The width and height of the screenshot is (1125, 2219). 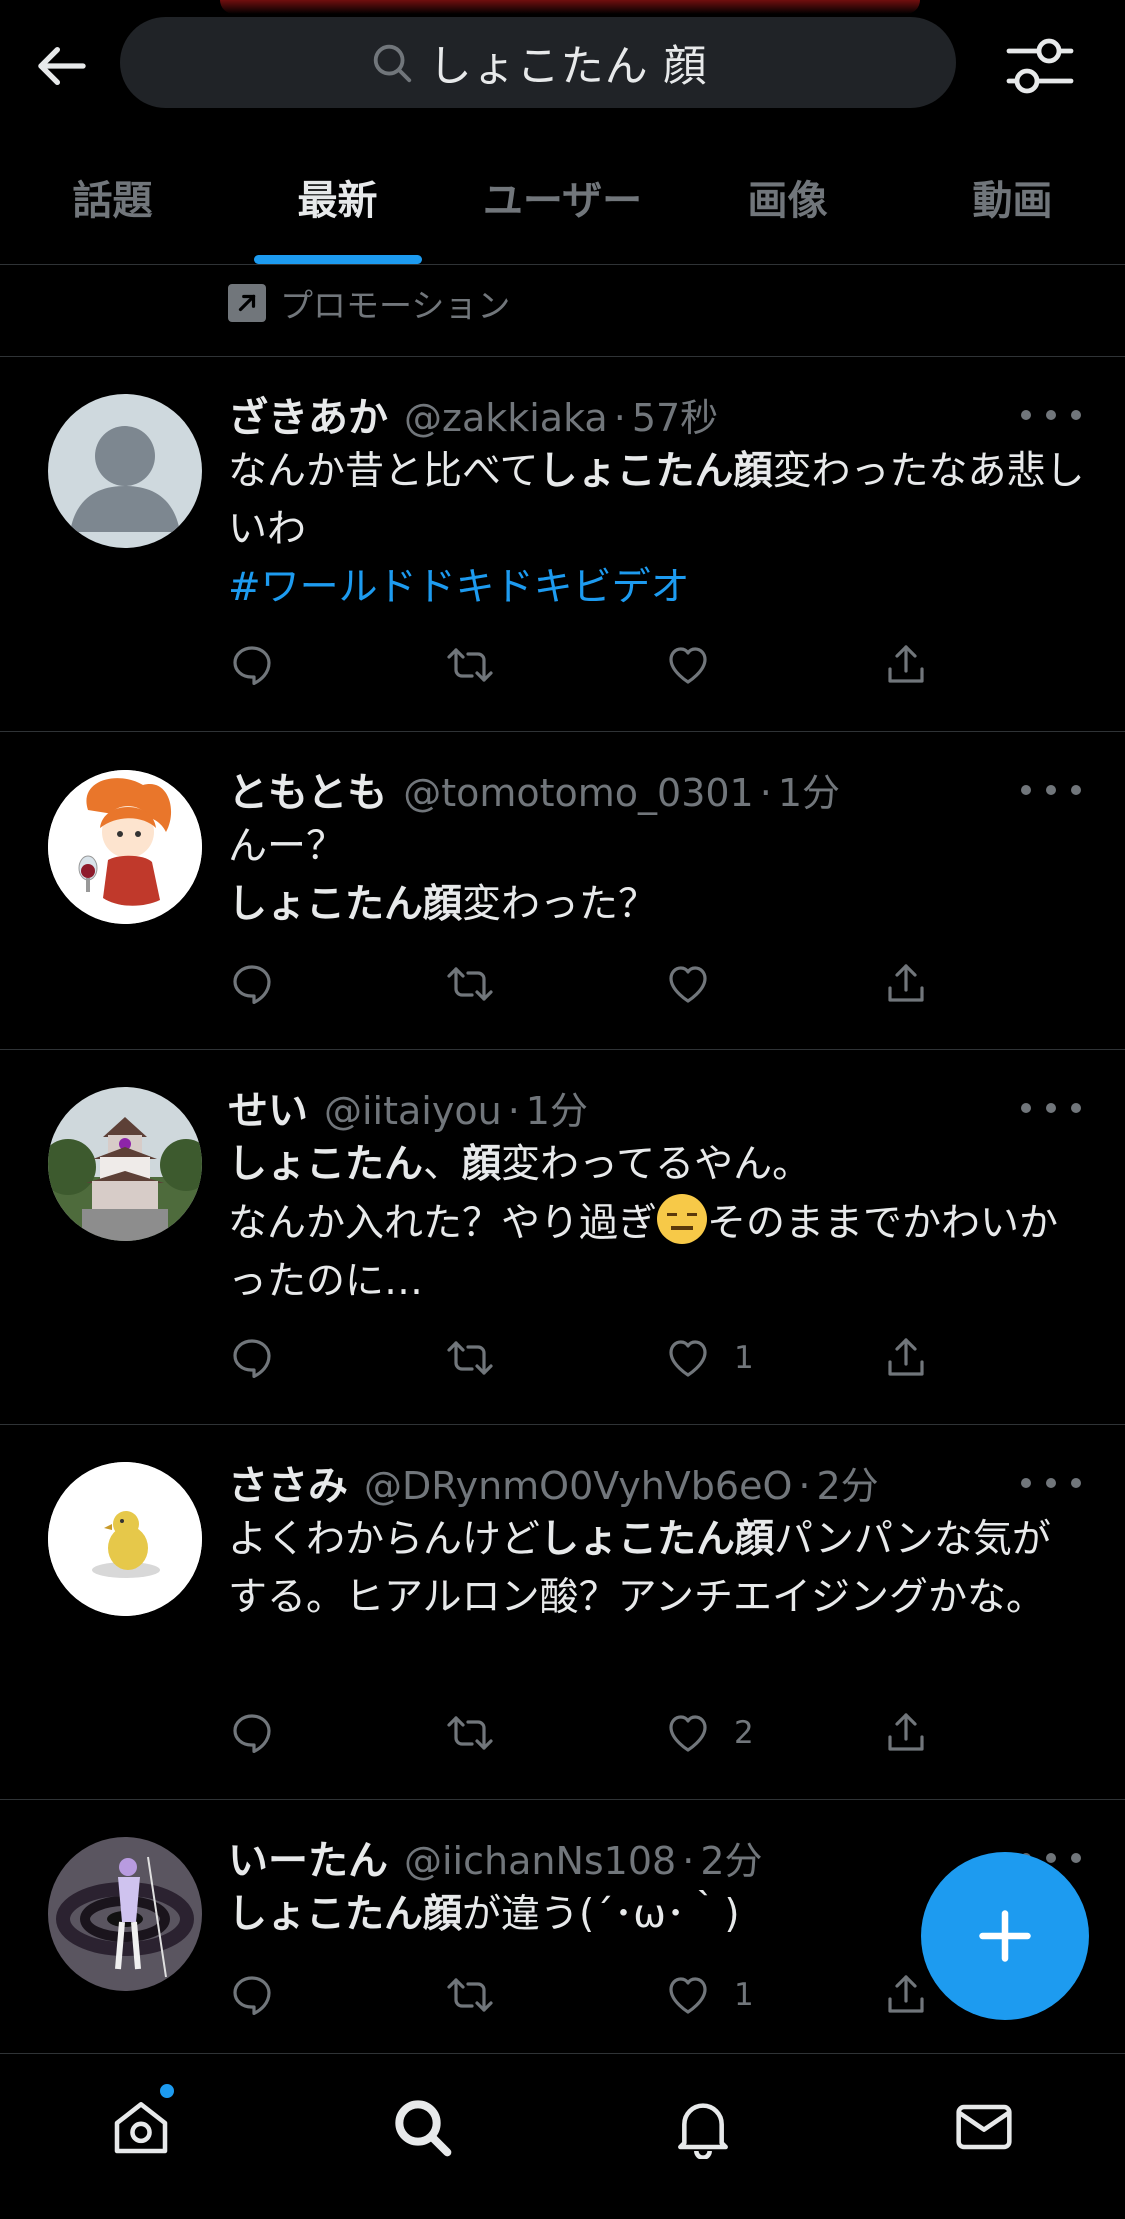 I want to click on tab-people: ユーザー, so click(x=562, y=197).